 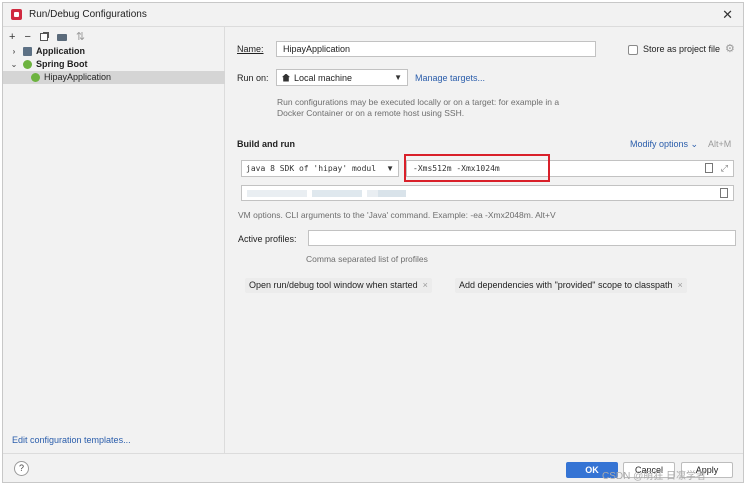 What do you see at coordinates (681, 49) in the screenshot?
I see `store-as-project-label: Store as project file` at bounding box center [681, 49].